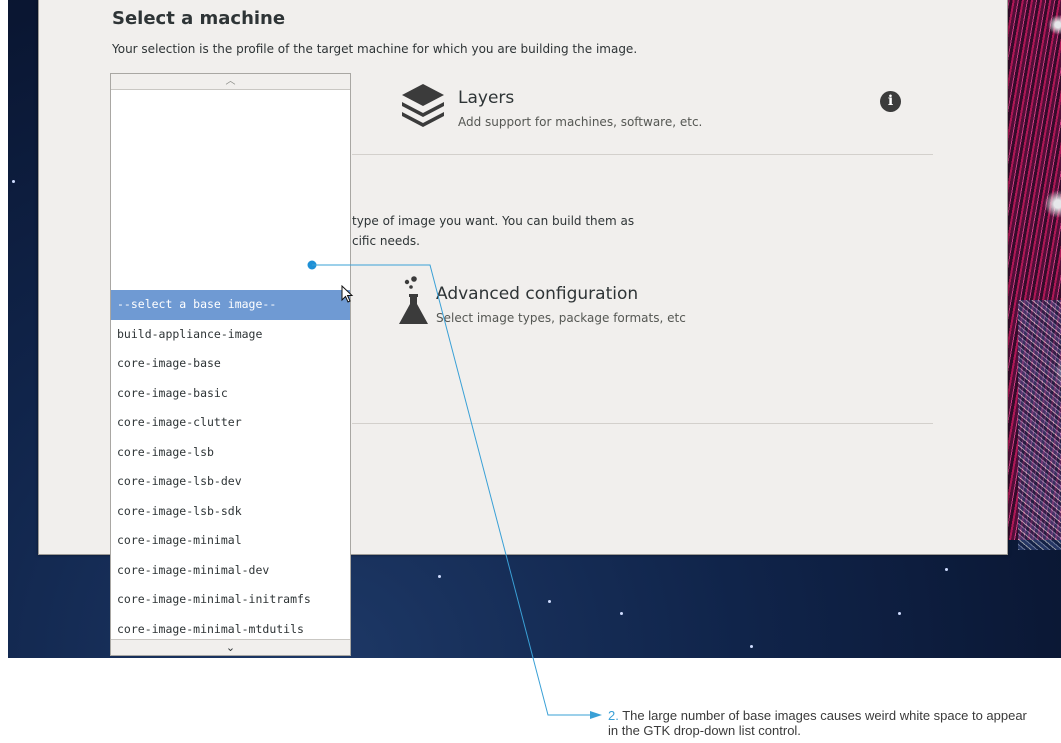  Describe the element at coordinates (199, 18) in the screenshot. I see `page-title: Select a machine` at that location.